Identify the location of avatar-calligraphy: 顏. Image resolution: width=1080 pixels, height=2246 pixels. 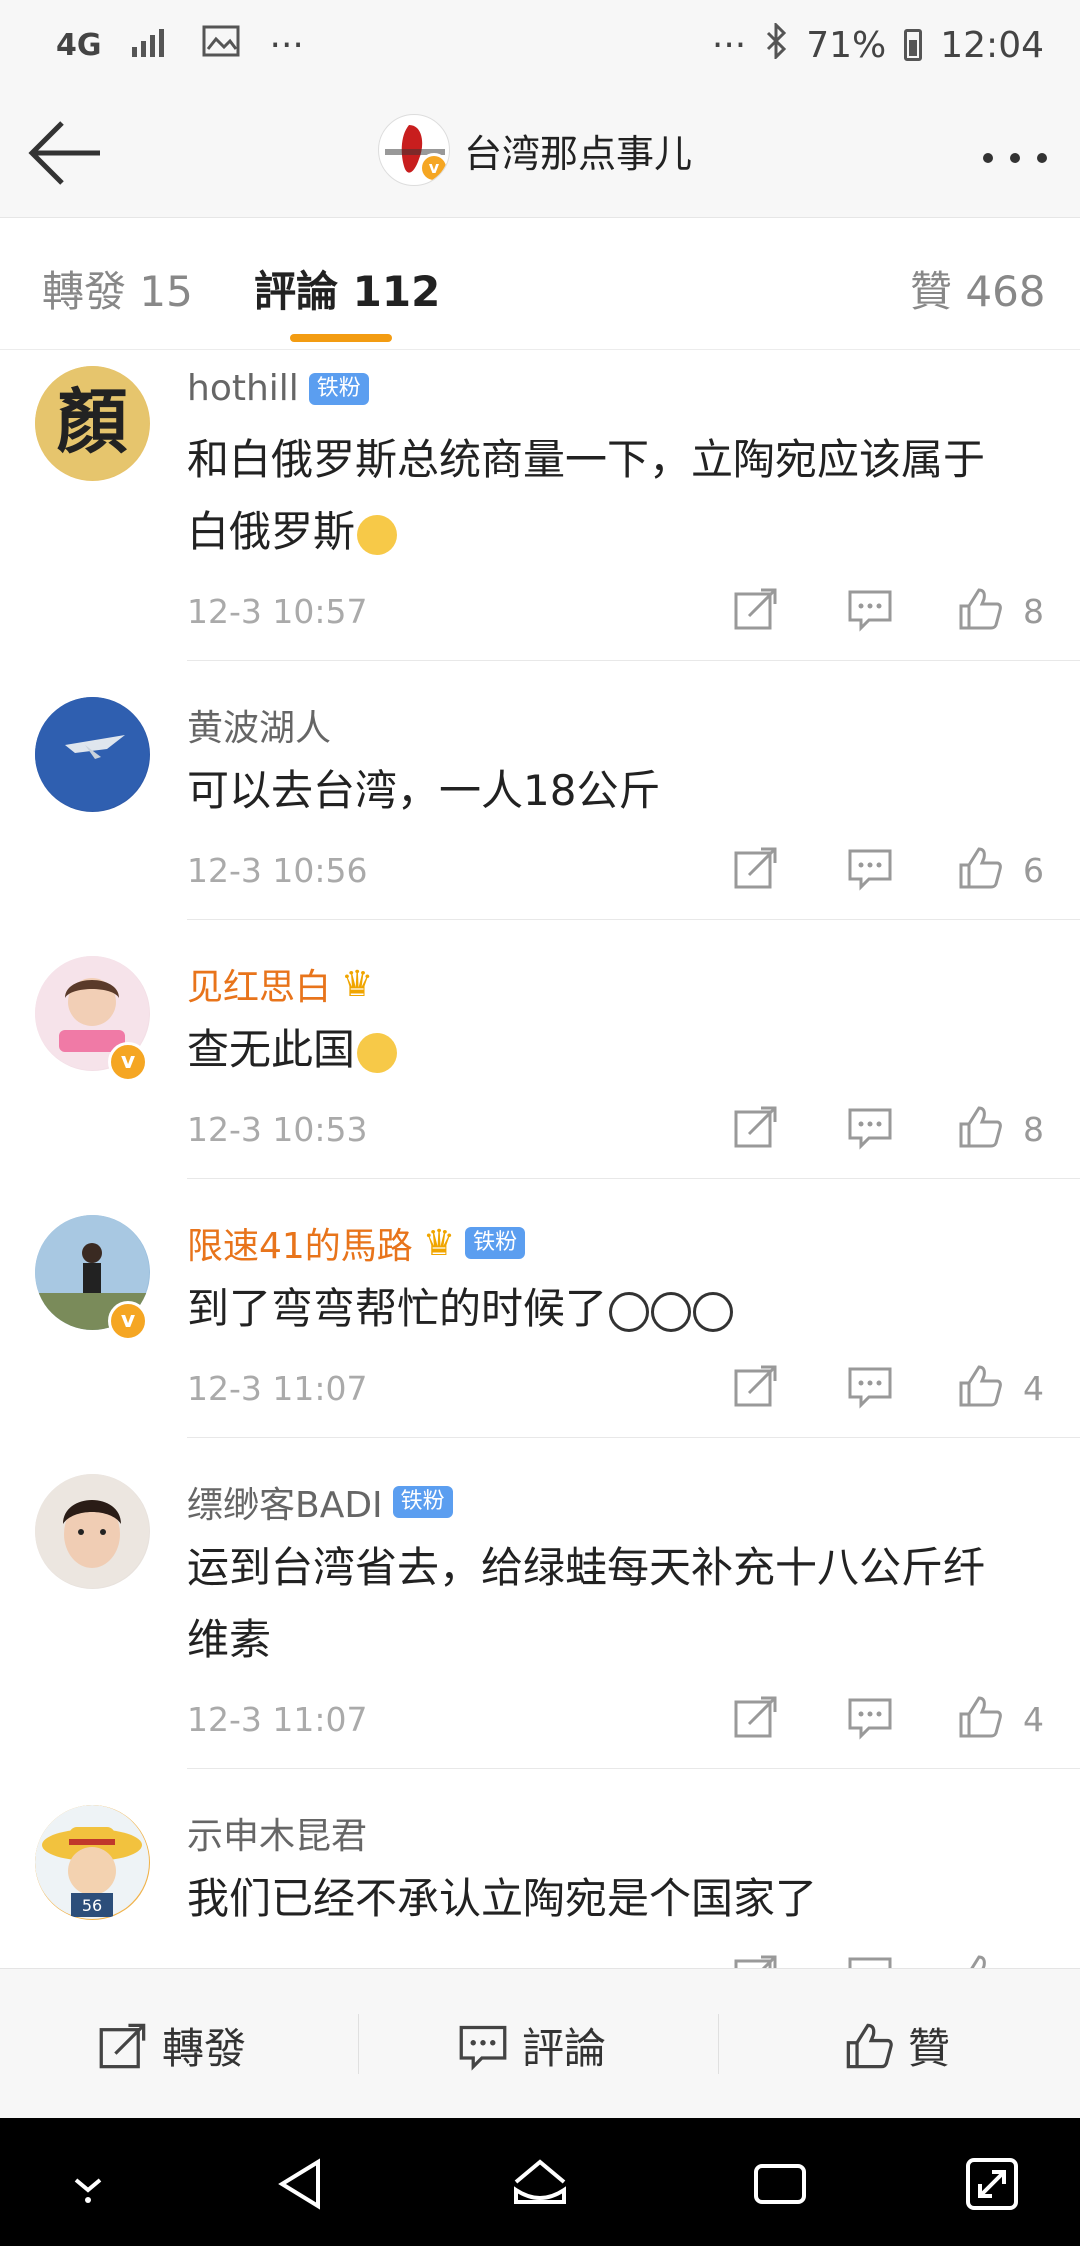
(92, 421).